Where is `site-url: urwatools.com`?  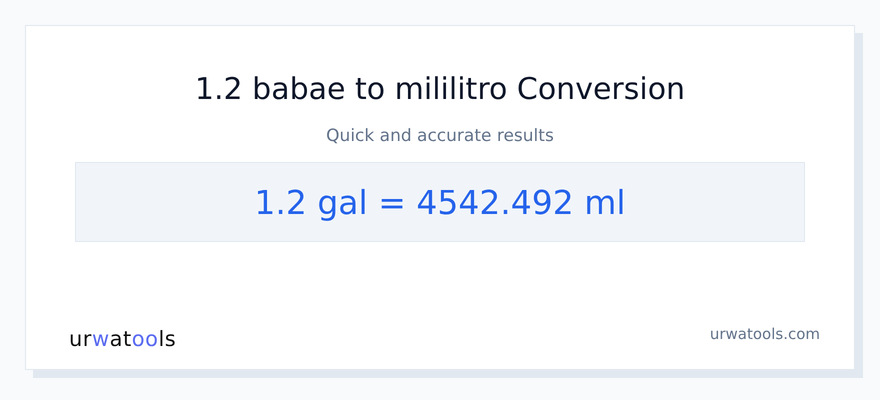 site-url: urwatools.com is located at coordinates (765, 334).